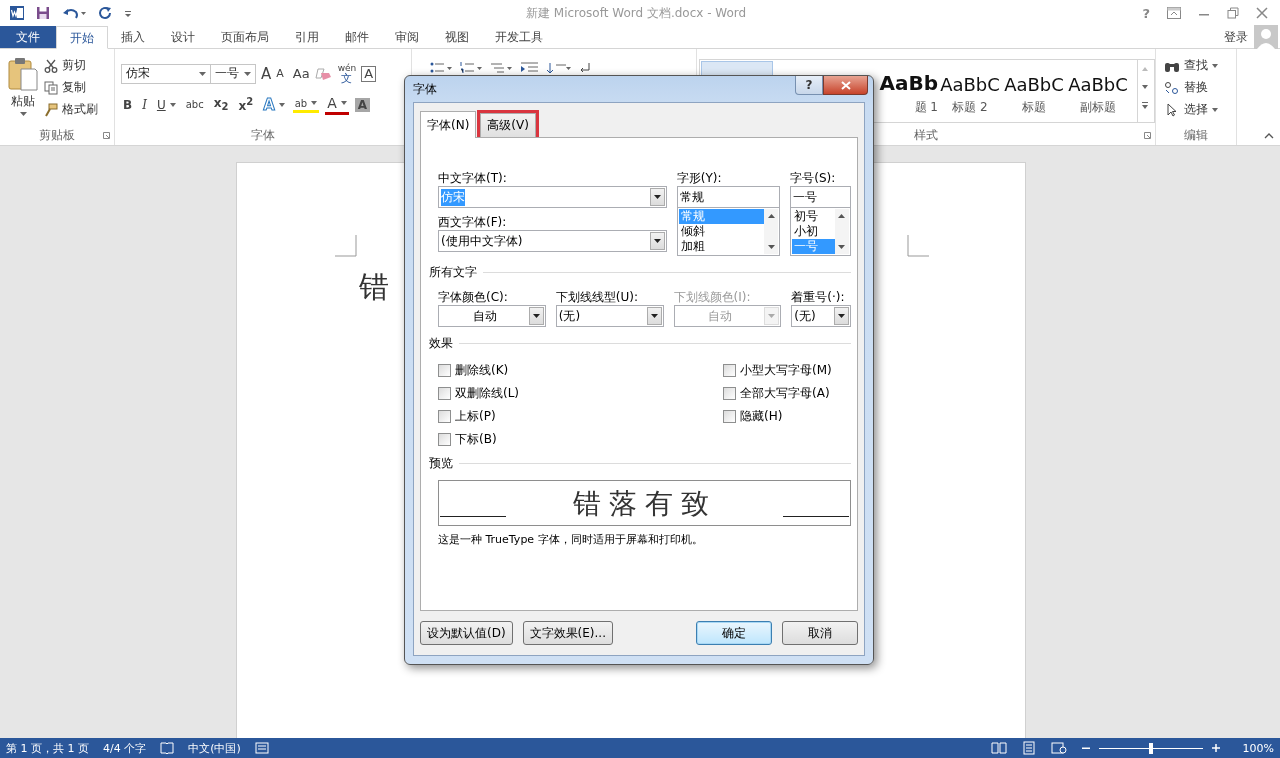 This screenshot has height=758, width=1280. What do you see at coordinates (442, 68) in the screenshot?
I see `bullet-list-icon` at bounding box center [442, 68].